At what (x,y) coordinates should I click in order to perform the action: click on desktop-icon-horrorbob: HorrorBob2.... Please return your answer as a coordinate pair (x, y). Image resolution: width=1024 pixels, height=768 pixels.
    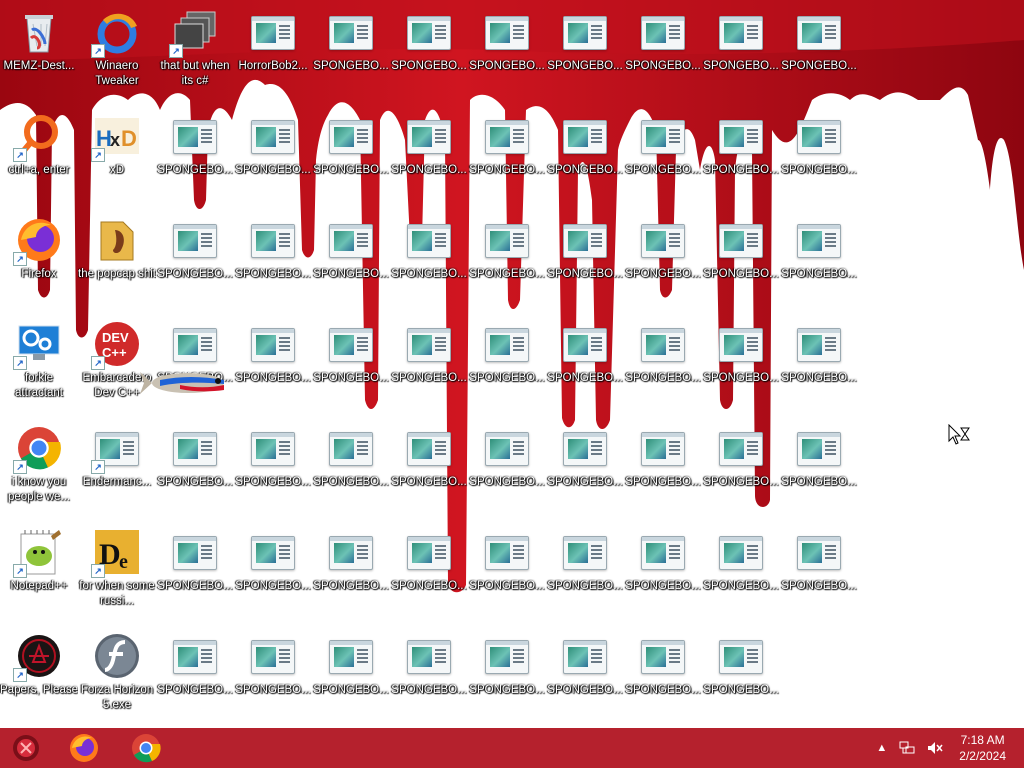
    Looking at the image, I should click on (273, 52).